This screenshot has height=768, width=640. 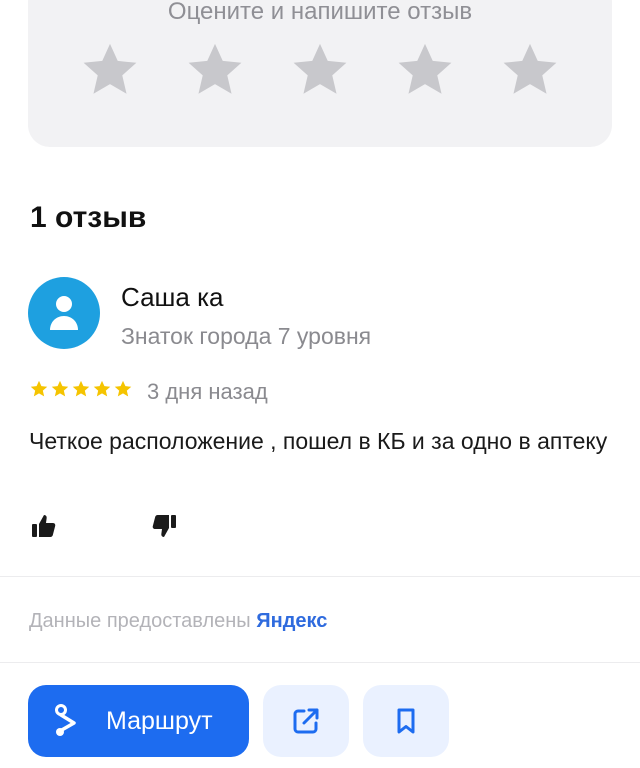 I want to click on rate-star-3-icon, so click(x=320, y=70).